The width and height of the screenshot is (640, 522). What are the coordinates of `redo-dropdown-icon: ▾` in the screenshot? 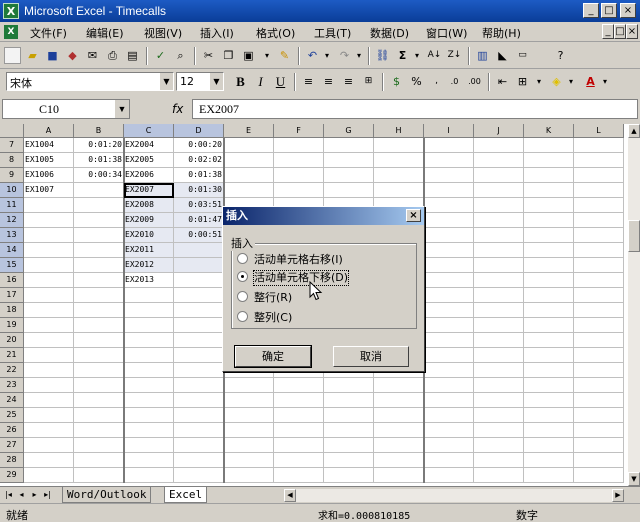 It's located at (359, 55).